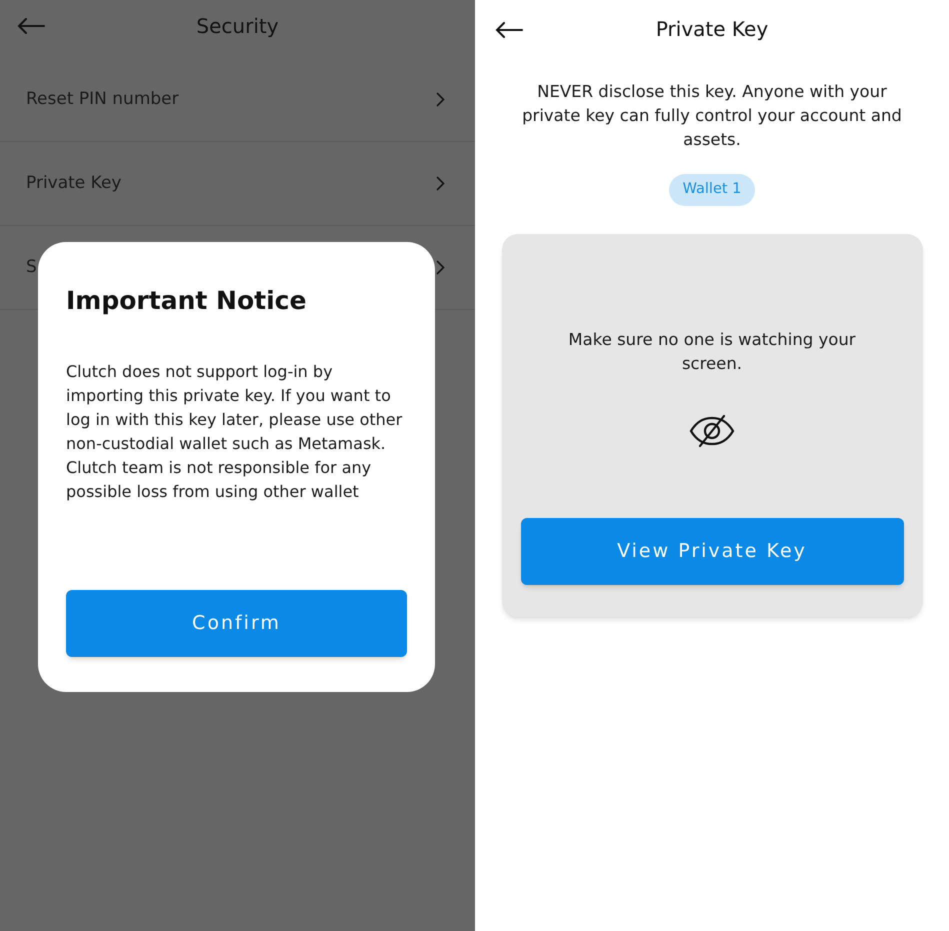  Describe the element at coordinates (187, 301) in the screenshot. I see `dialog-title: Important Notice` at that location.